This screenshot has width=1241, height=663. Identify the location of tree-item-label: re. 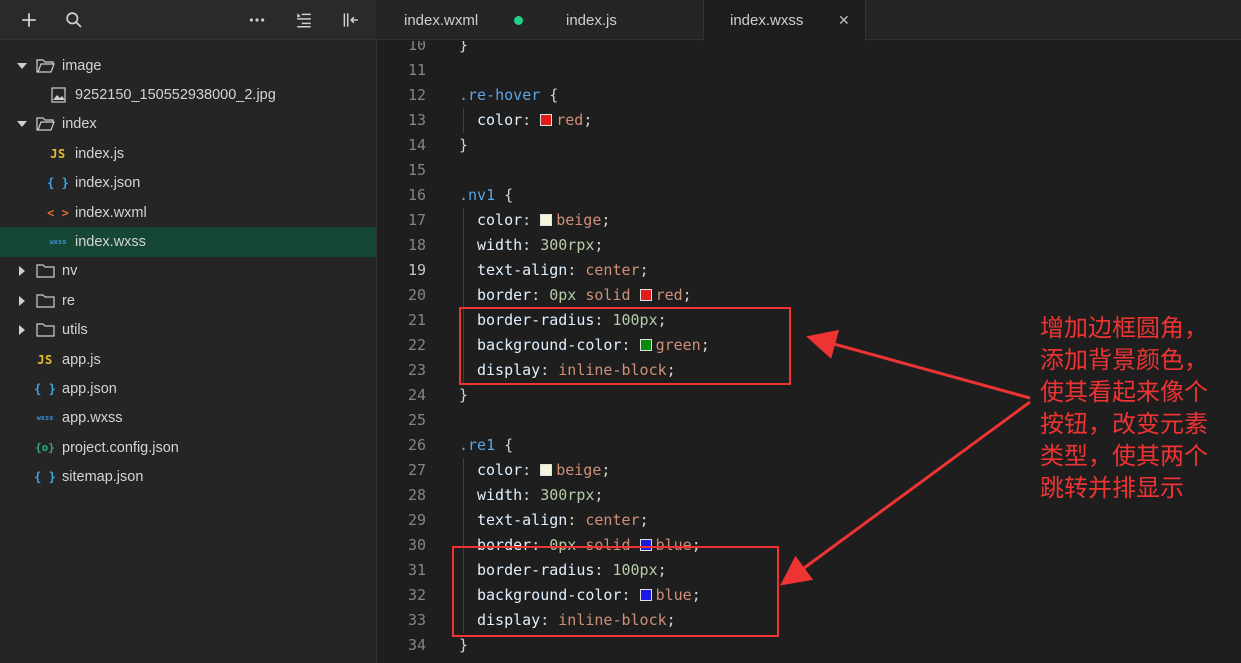
(68, 300).